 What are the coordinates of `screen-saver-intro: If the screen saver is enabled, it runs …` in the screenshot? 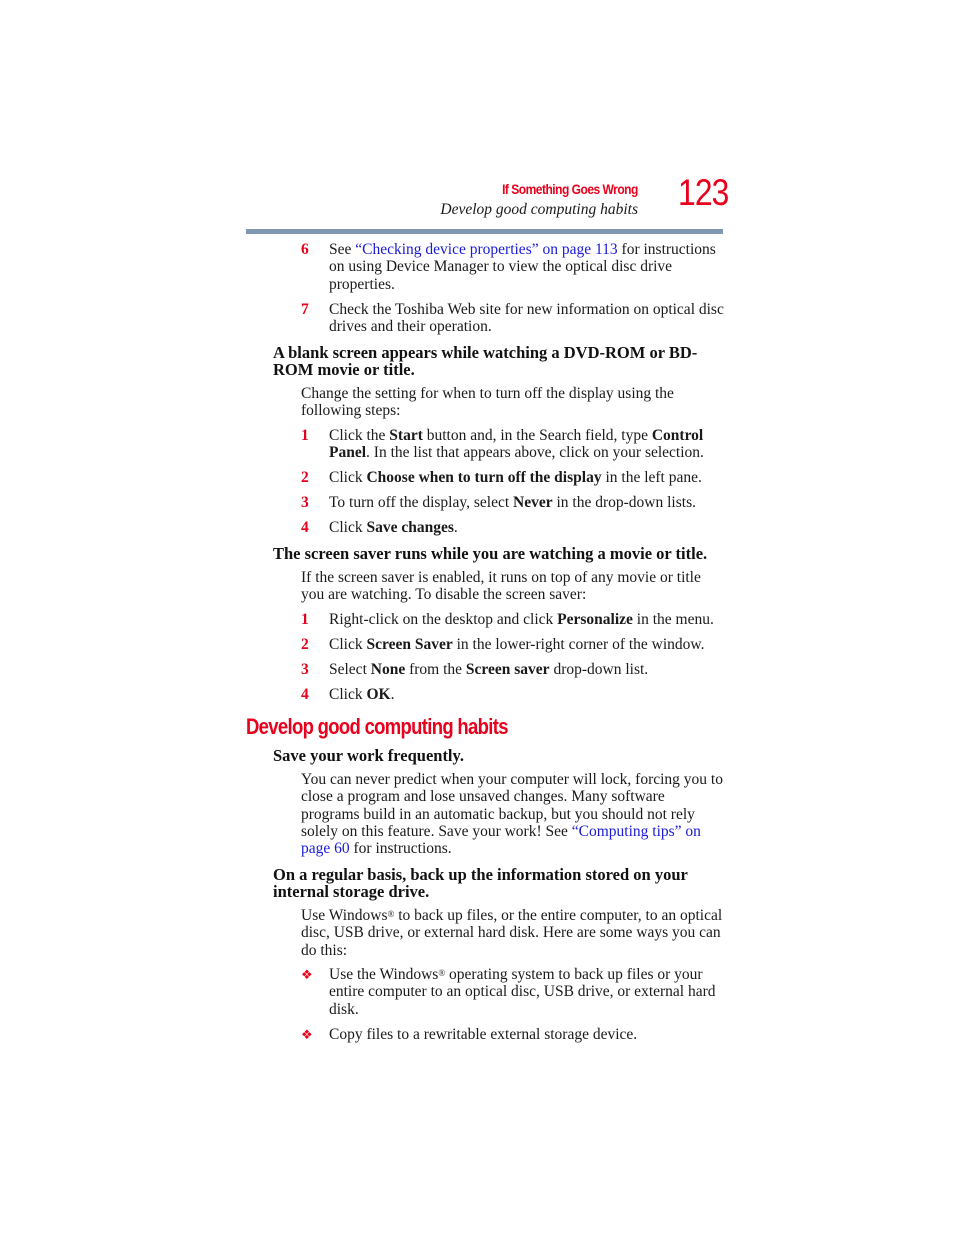 It's located at (501, 586).